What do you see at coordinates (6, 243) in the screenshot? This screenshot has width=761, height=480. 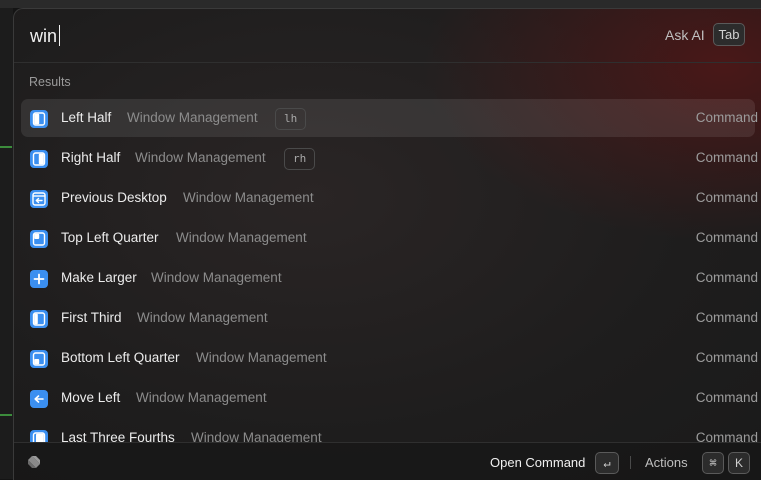 I see `desktop-background-left` at bounding box center [6, 243].